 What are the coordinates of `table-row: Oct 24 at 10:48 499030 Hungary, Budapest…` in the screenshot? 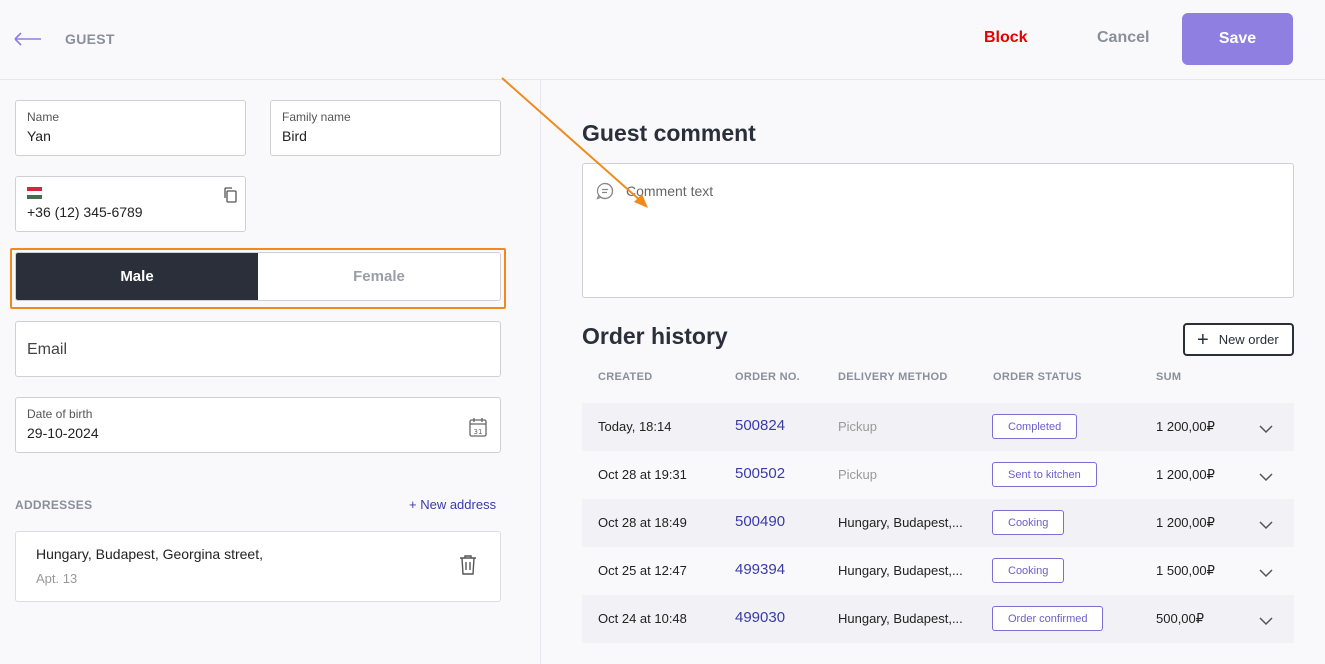 It's located at (938, 619).